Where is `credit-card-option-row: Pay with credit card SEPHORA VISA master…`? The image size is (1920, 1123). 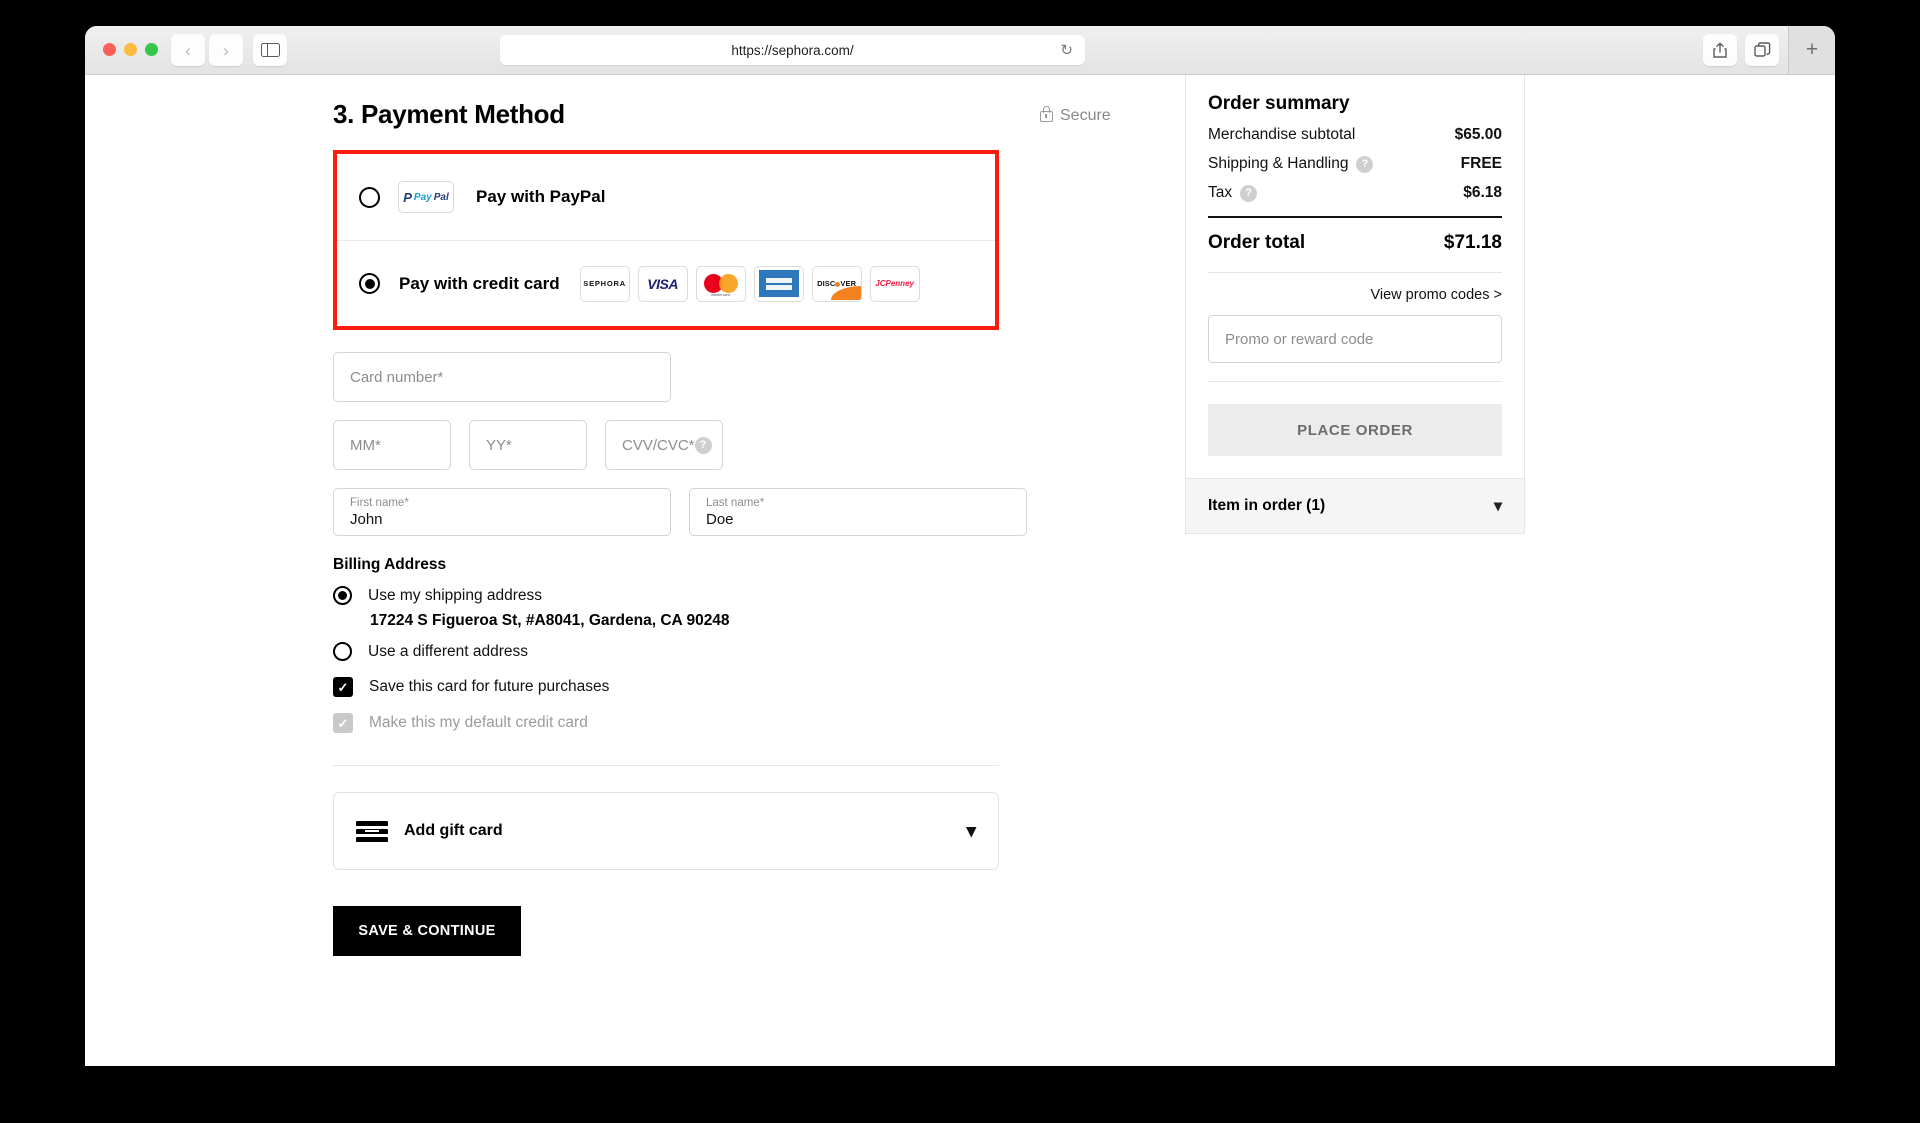 credit-card-option-row: Pay with credit card SEPHORA VISA master… is located at coordinates (666, 283).